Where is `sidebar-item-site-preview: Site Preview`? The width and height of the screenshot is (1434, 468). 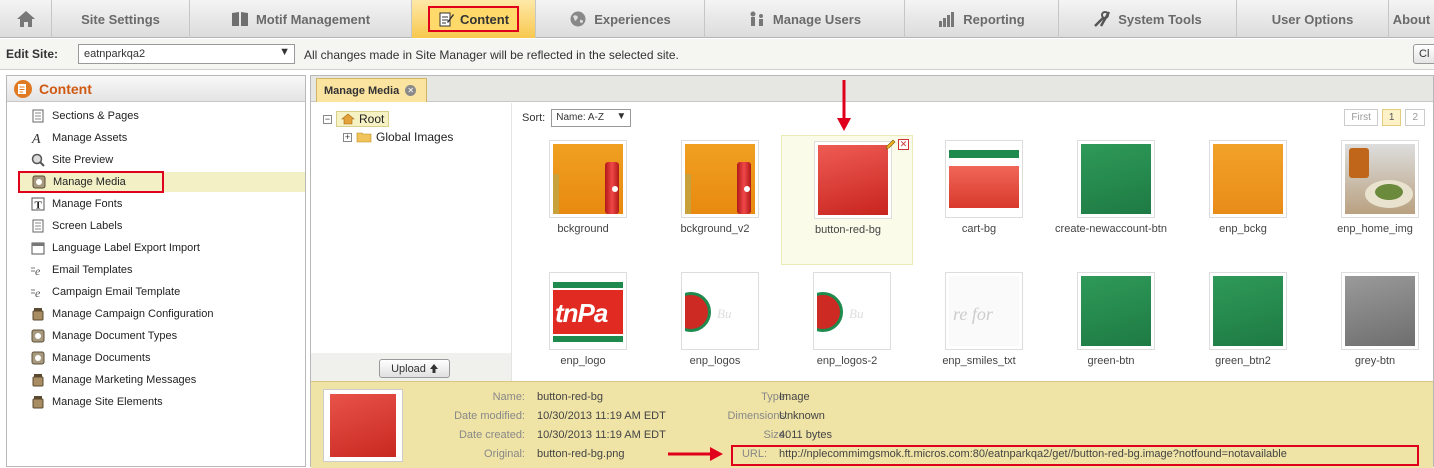
sidebar-item-site-preview: Site Preview is located at coordinates (72, 160).